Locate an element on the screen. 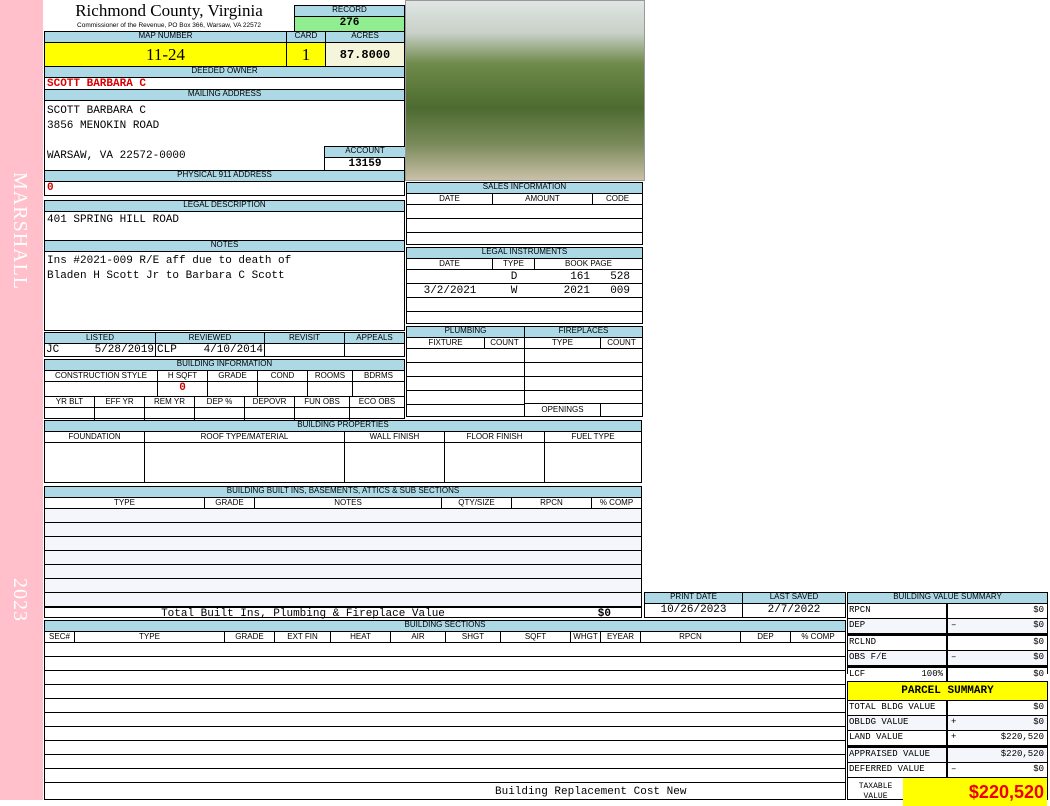 Image resolution: width=1050 pixels, height=806 pixels. floor-finish-header: FLOOR FINISH is located at coordinates (495, 437).